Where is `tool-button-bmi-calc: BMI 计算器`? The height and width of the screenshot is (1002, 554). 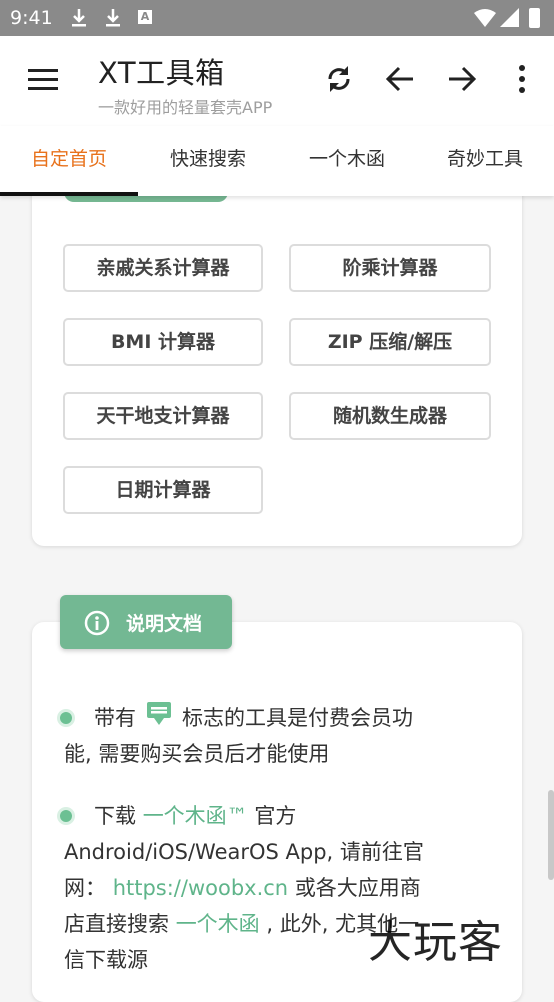
tool-button-bmi-calc: BMI 计算器 is located at coordinates (163, 342).